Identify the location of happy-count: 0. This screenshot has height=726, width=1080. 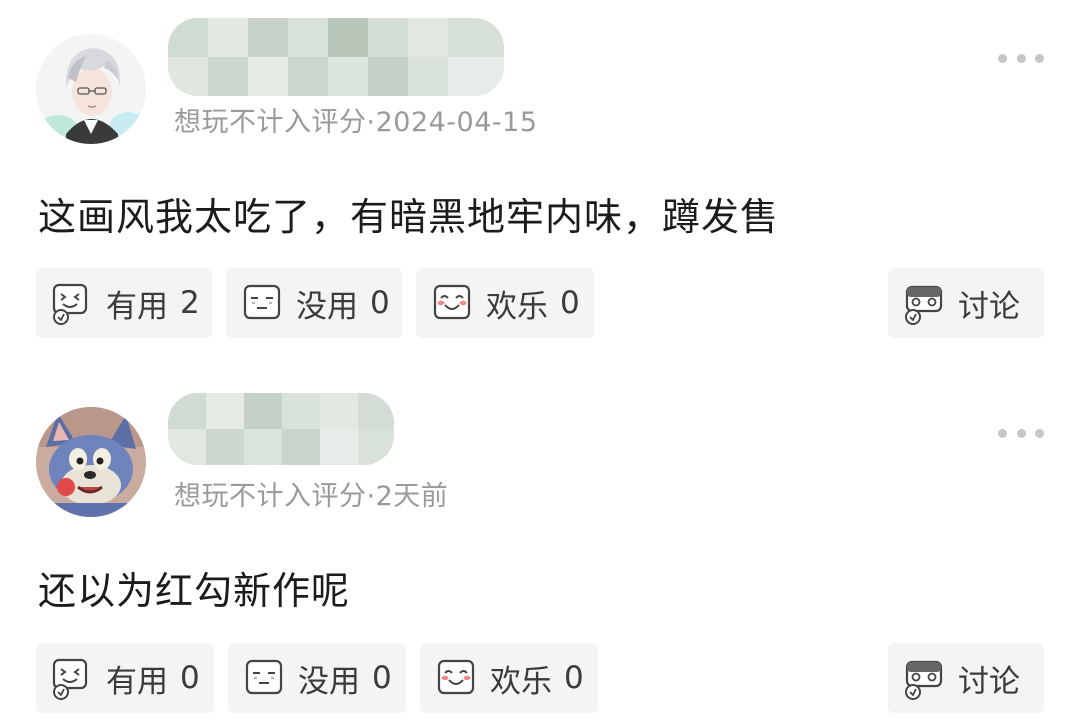
(574, 678).